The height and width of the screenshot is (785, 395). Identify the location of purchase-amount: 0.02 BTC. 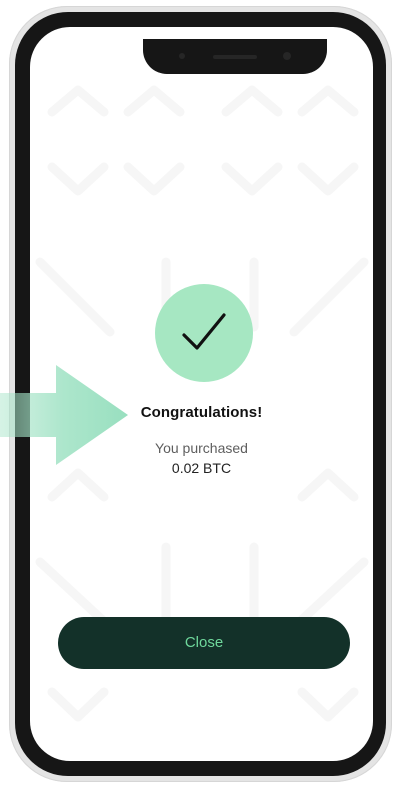
(201, 468).